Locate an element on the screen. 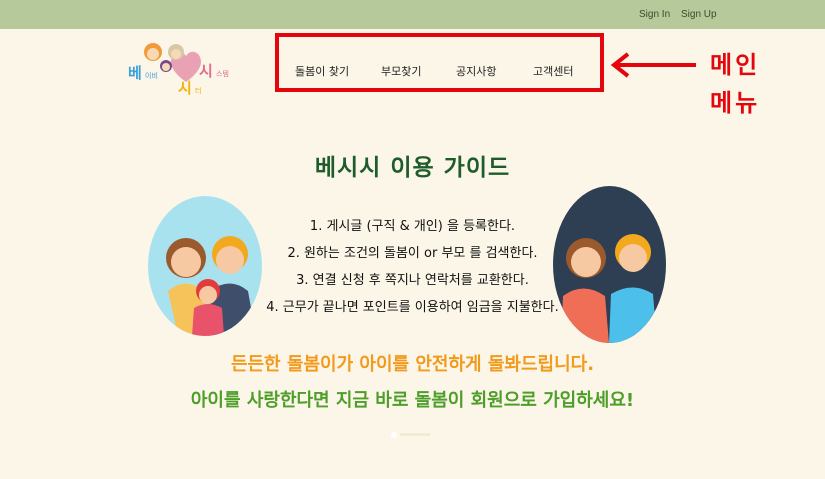 The height and width of the screenshot is (479, 825). family-illustration is located at coordinates (205, 266).